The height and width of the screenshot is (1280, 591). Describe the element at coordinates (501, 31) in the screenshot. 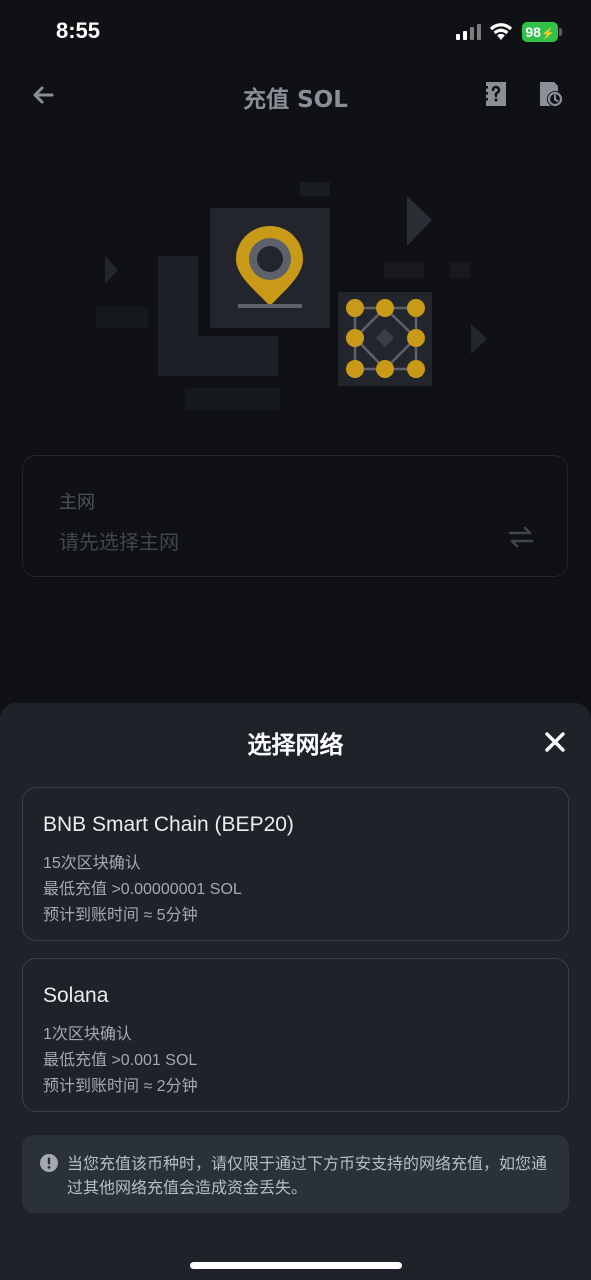

I see `wifi-icon` at that location.